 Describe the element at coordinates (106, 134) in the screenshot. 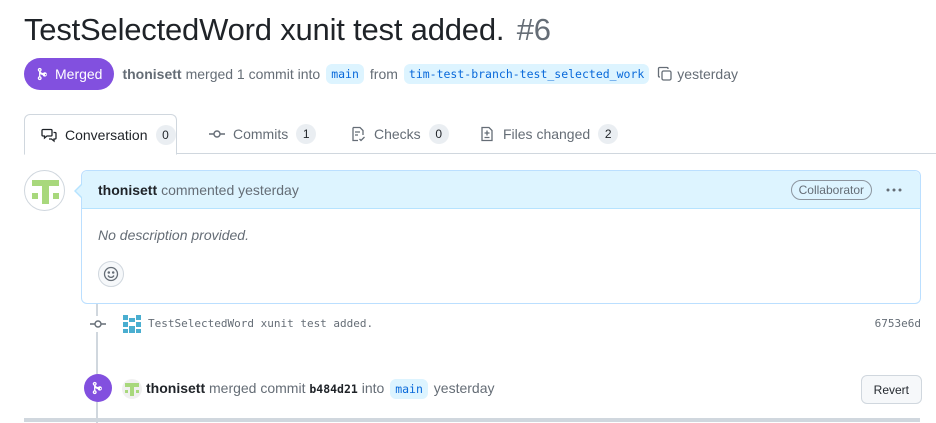

I see `tab-label: Conversation` at that location.